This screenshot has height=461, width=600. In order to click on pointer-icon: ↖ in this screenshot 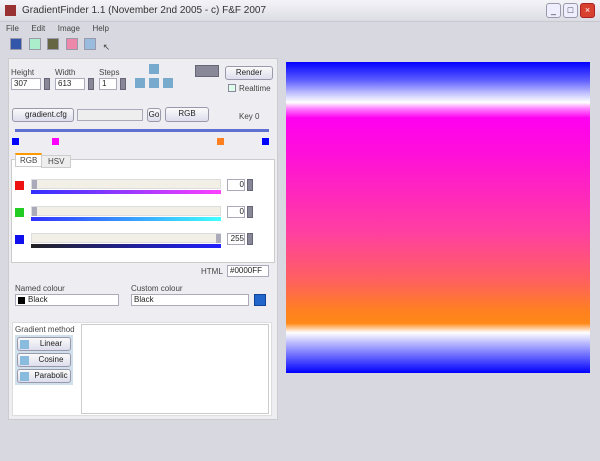, I will do `click(109, 48)`.